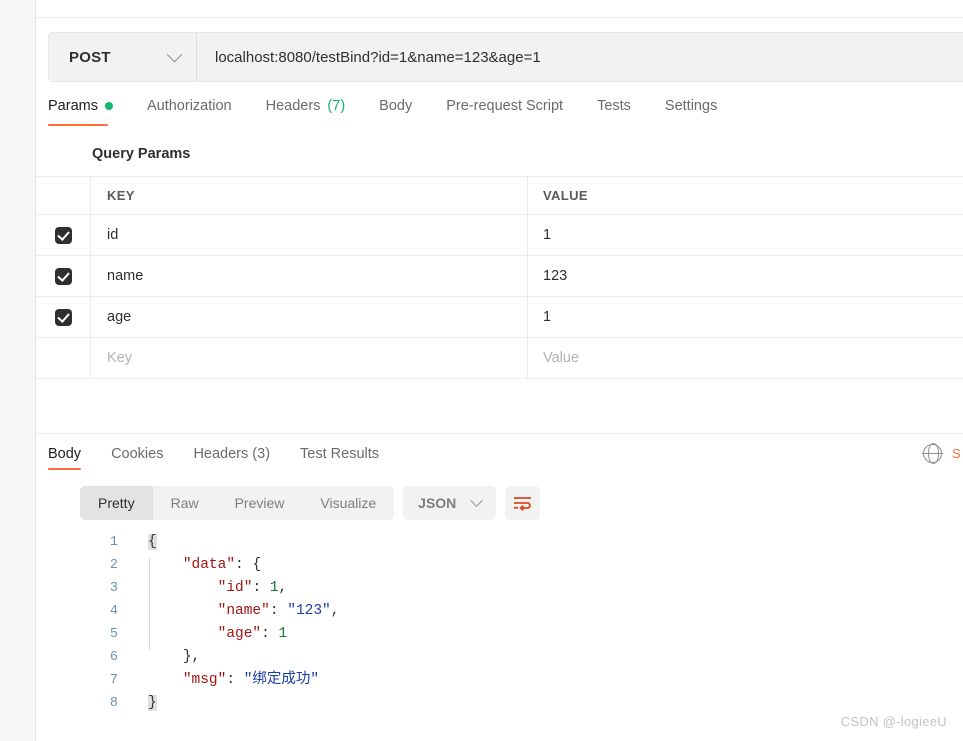 The width and height of the screenshot is (963, 741). I want to click on json-line-content: },, so click(191, 657).